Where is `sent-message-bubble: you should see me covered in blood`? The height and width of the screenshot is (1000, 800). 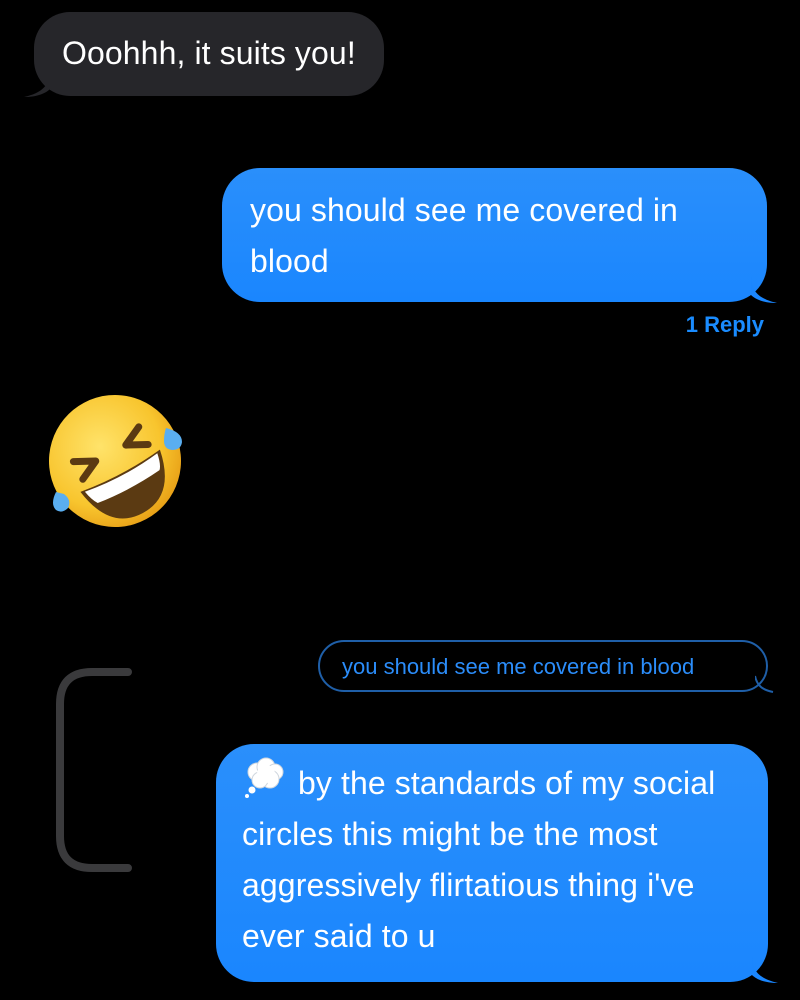 sent-message-bubble: you should see me covered in blood is located at coordinates (499, 235).